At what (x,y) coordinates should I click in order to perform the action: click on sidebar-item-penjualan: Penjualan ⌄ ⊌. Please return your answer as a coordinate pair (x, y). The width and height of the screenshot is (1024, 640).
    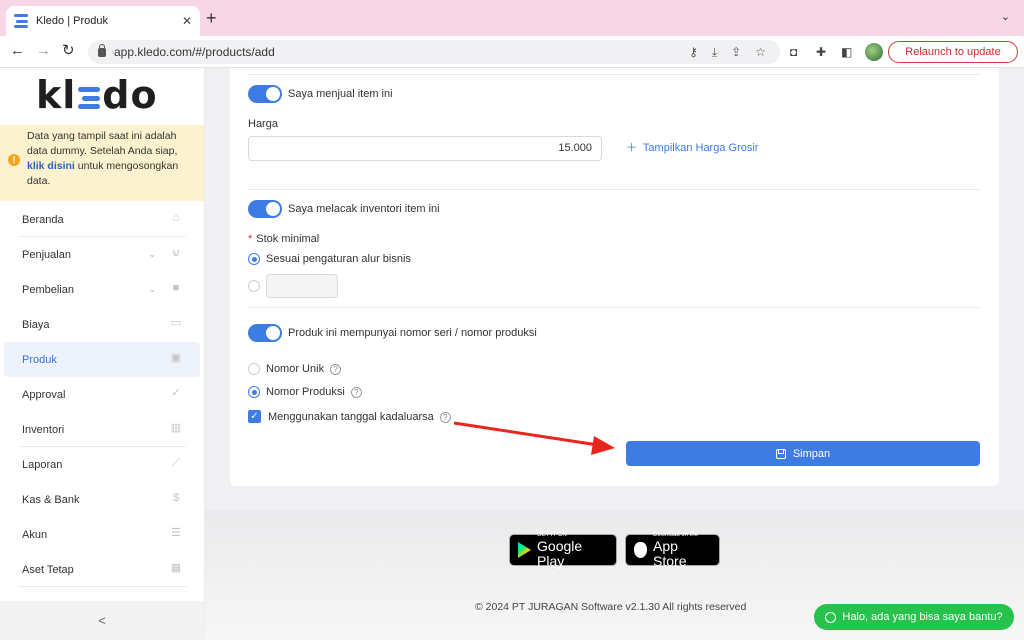
    Looking at the image, I should click on (102, 254).